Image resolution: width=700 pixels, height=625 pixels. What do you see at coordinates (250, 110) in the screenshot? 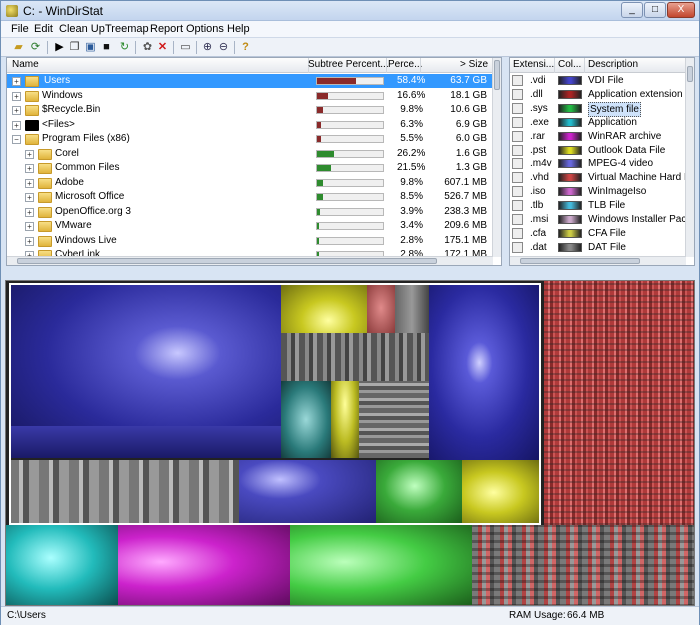
I see `tree-row: + $Recycle.Bin 9.8% 10.6 GB` at bounding box center [250, 110].